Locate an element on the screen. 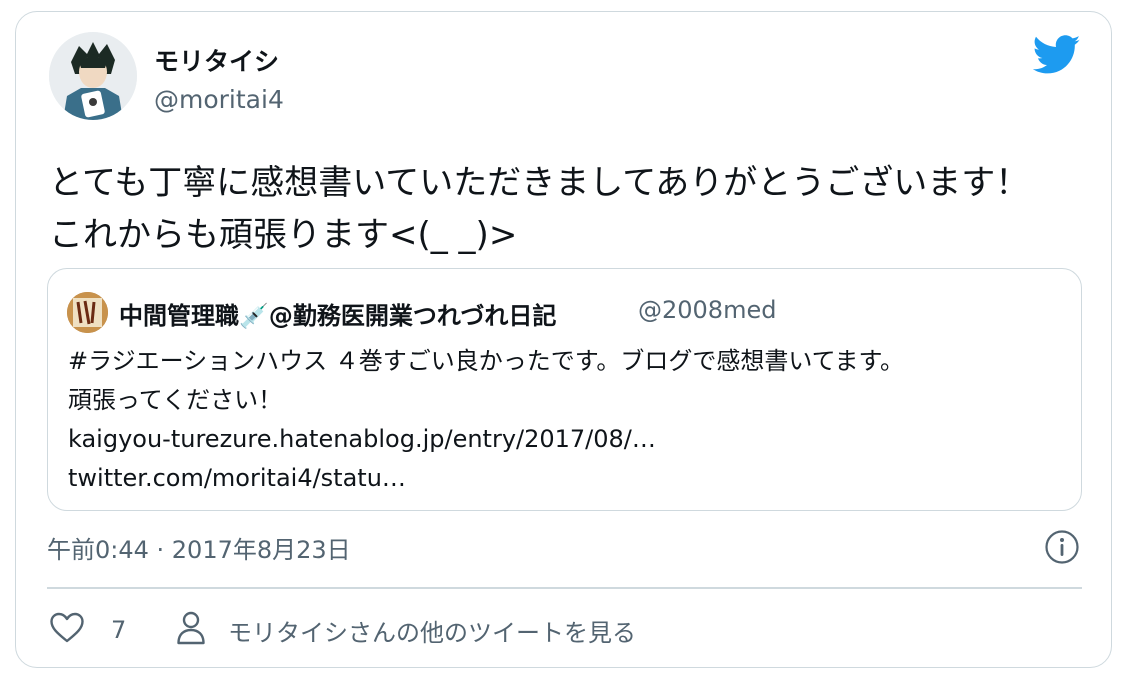 The image size is (1130, 686). info-icon is located at coordinates (1062, 547).